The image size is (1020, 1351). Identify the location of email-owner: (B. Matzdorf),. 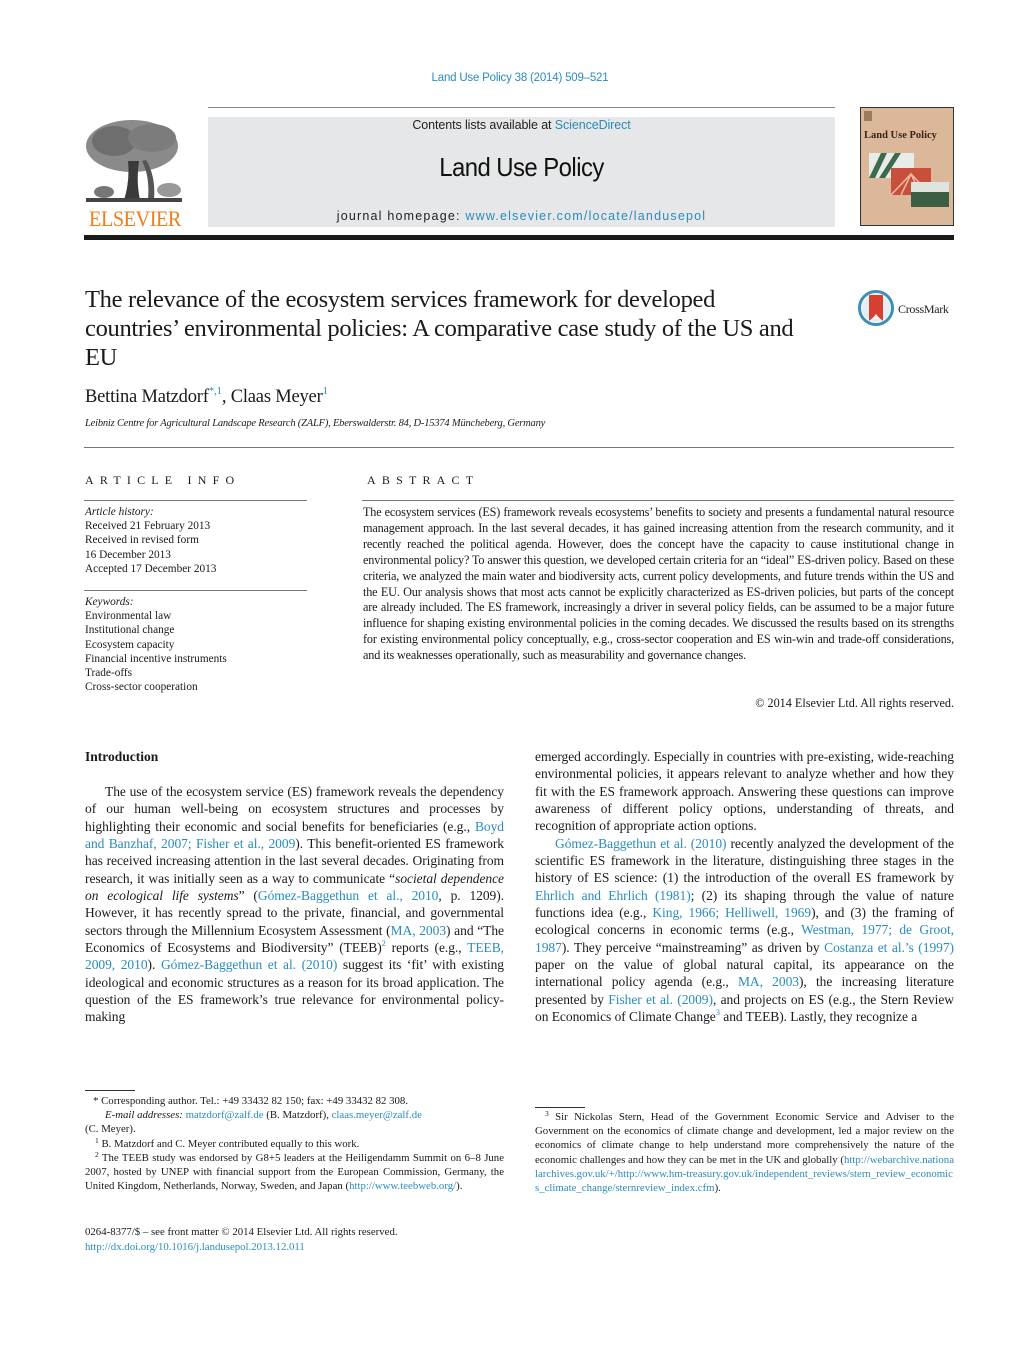
(297, 1115).